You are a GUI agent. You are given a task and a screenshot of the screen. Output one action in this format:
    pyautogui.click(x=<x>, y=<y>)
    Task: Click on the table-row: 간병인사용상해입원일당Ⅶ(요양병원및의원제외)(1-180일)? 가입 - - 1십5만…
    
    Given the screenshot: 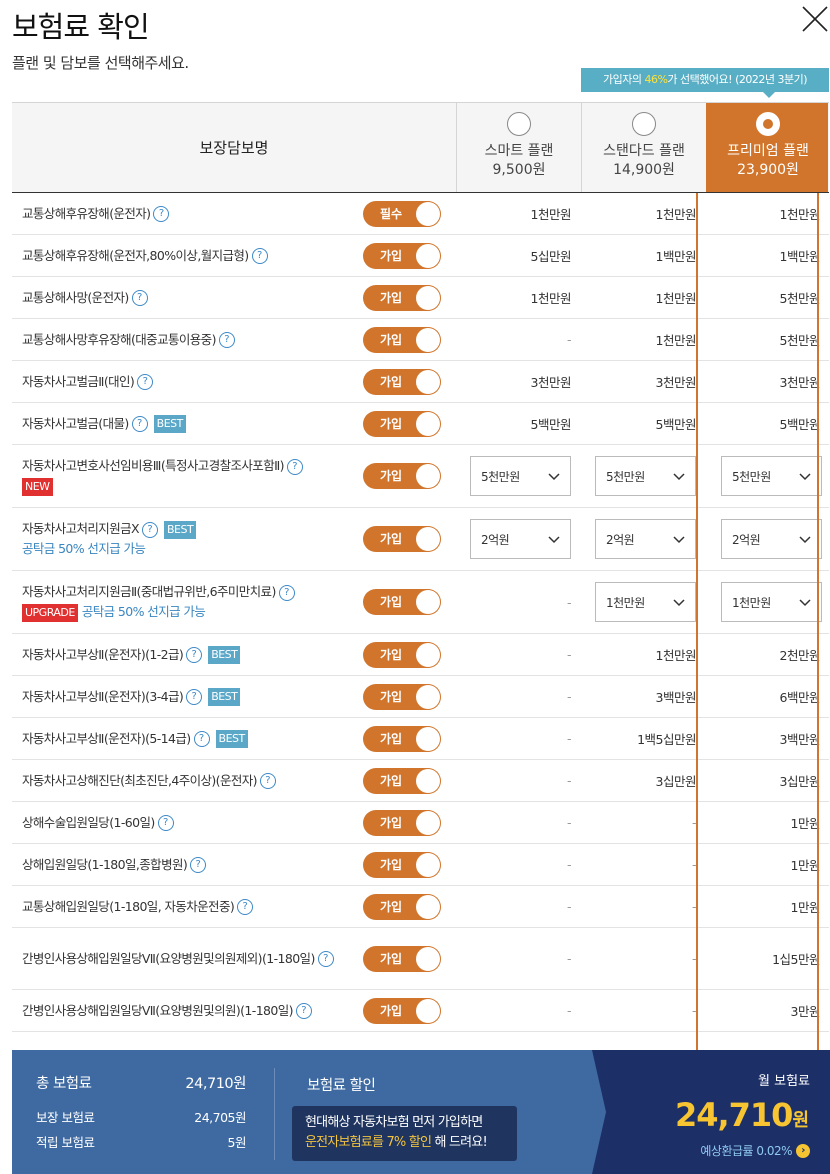 What is the action you would take?
    pyautogui.click(x=420, y=959)
    